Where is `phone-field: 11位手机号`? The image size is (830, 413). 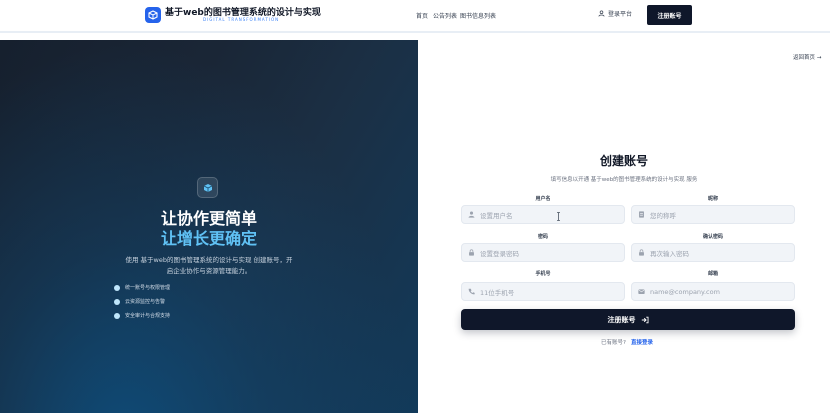
phone-field: 11位手机号 is located at coordinates (543, 291).